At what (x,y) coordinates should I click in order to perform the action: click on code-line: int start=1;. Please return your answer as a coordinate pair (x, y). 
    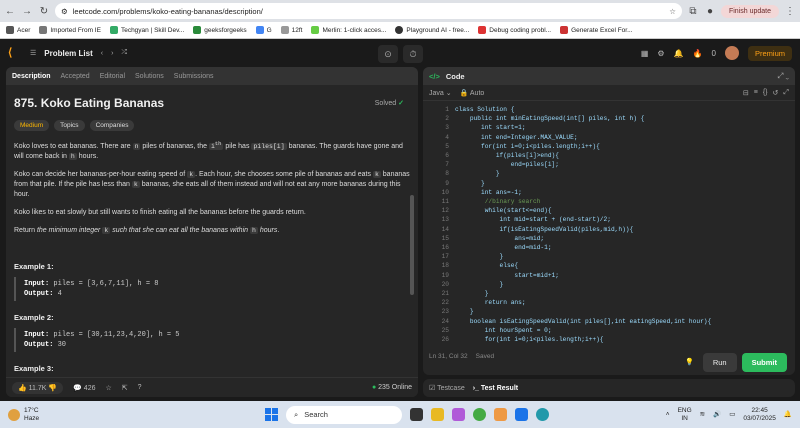
    Looking at the image, I should click on (625, 127).